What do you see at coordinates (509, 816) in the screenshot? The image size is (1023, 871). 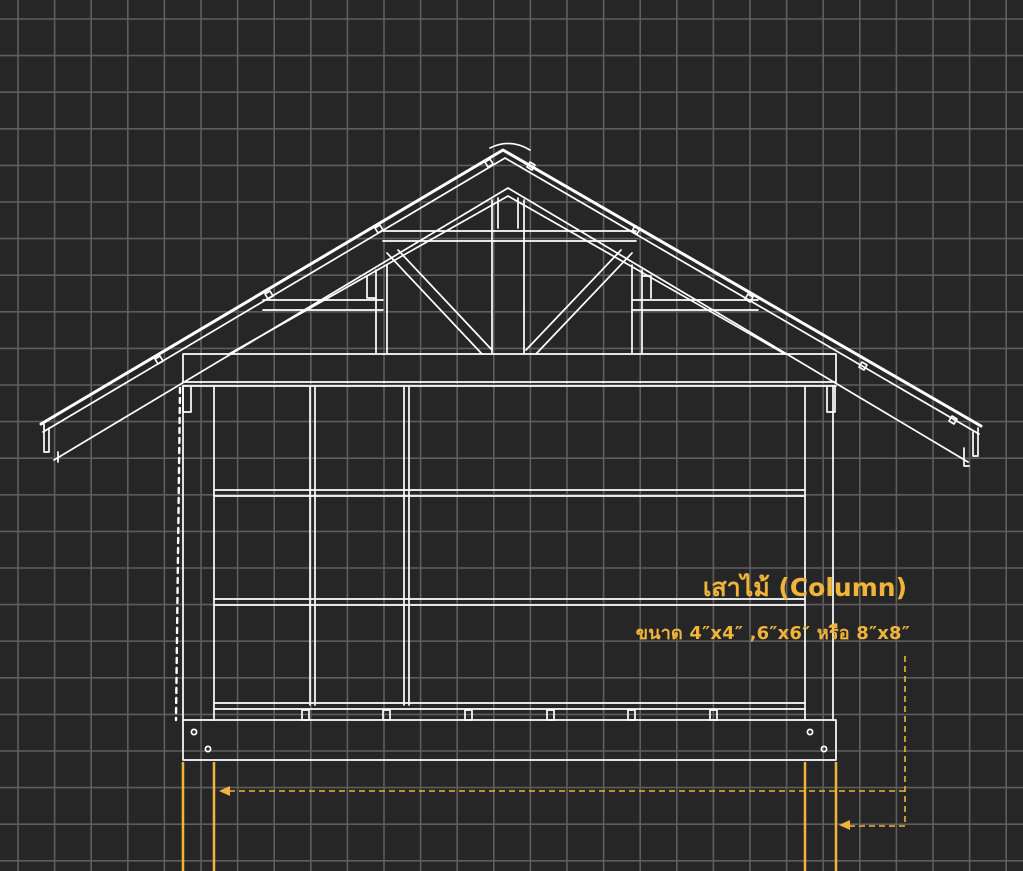 I see `wood-columns-highlight` at bounding box center [509, 816].